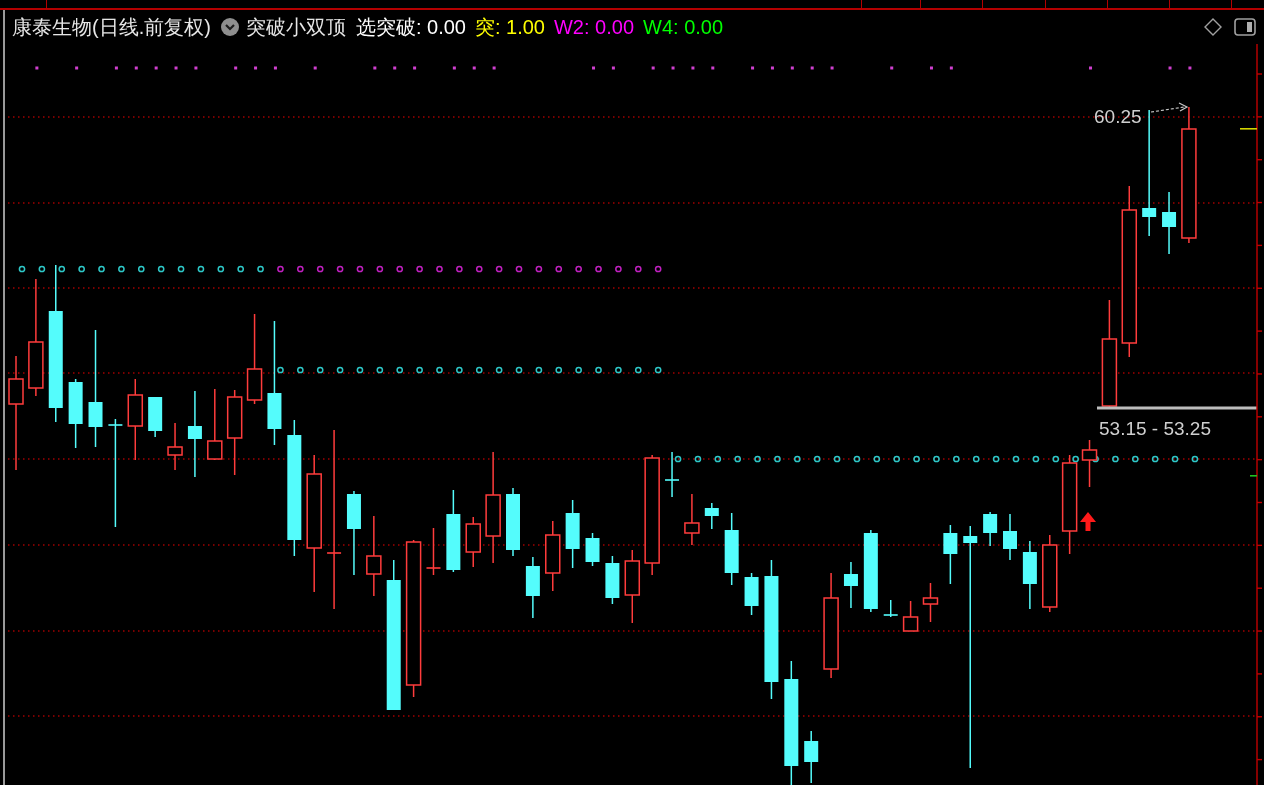 The image size is (1264, 785). What do you see at coordinates (509, 27) in the screenshot?
I see `indicator-readout: 突: 1.00` at bounding box center [509, 27].